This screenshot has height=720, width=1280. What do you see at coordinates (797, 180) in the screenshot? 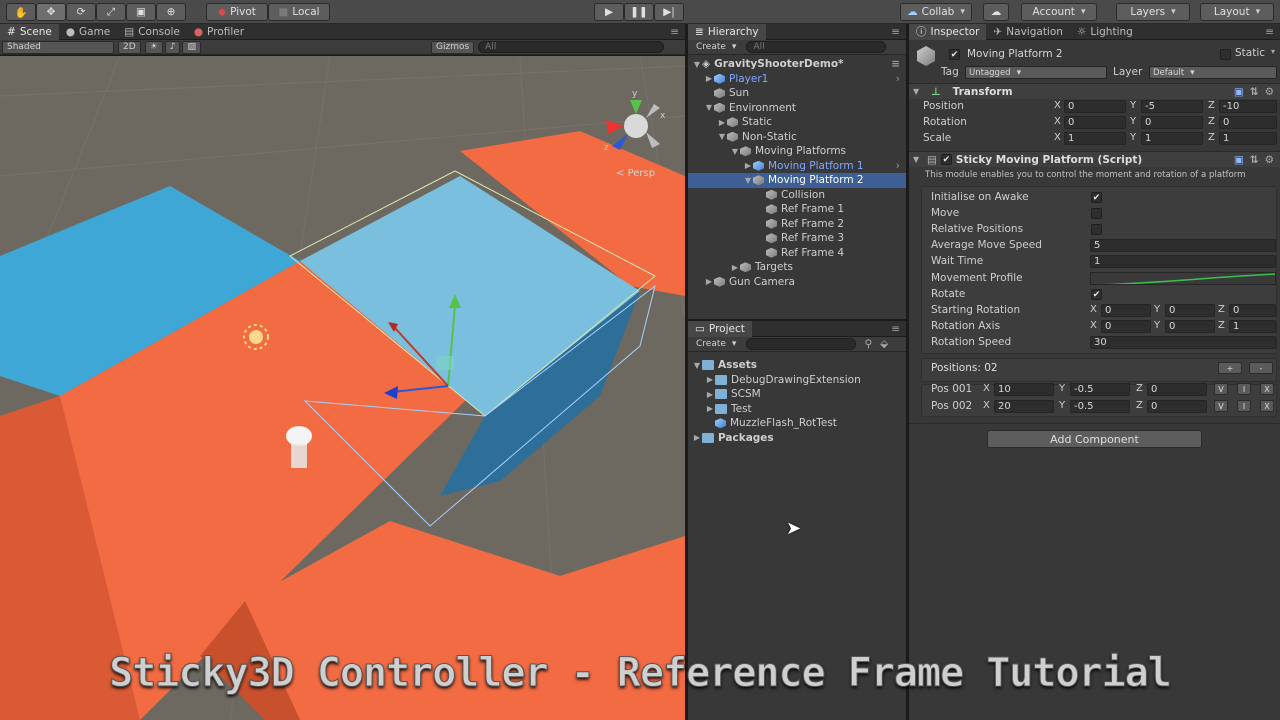
I see `hierarchy-item-moving-platform-2: ▼ Moving Platform 2` at bounding box center [797, 180].